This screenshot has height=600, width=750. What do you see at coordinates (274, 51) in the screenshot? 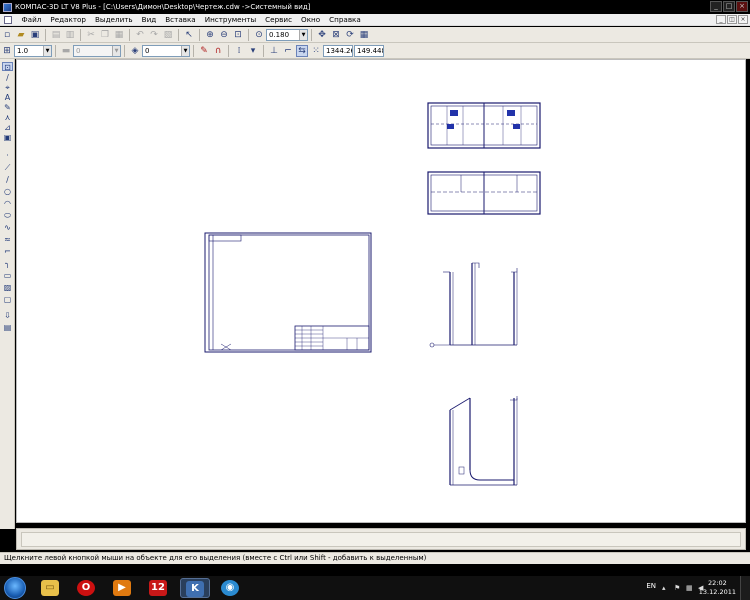
I see `local-cs-icon: ⊥` at bounding box center [274, 51].